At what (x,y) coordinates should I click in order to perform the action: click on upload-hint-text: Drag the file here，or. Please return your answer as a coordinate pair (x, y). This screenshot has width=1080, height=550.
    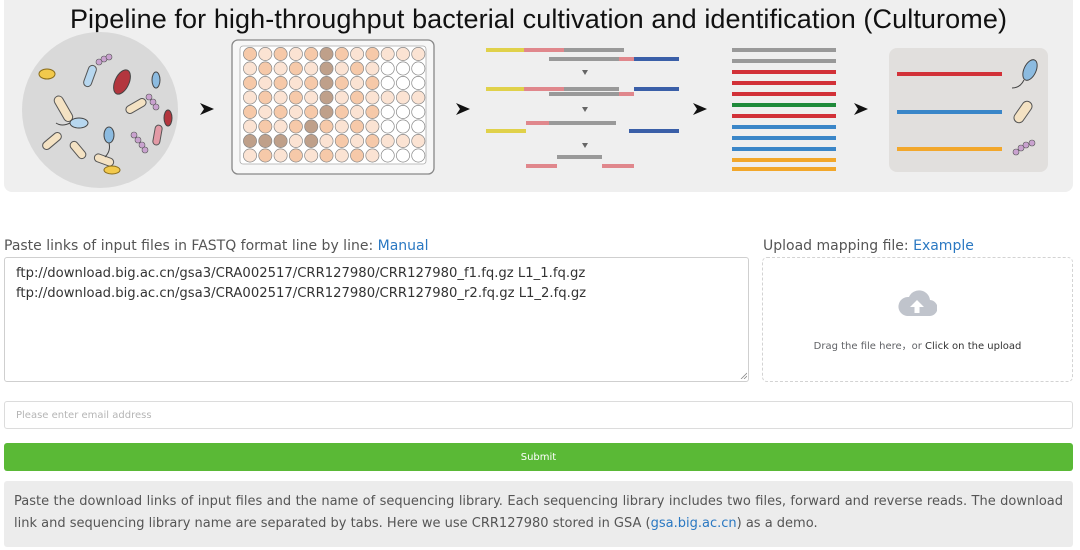
    Looking at the image, I should click on (869, 346).